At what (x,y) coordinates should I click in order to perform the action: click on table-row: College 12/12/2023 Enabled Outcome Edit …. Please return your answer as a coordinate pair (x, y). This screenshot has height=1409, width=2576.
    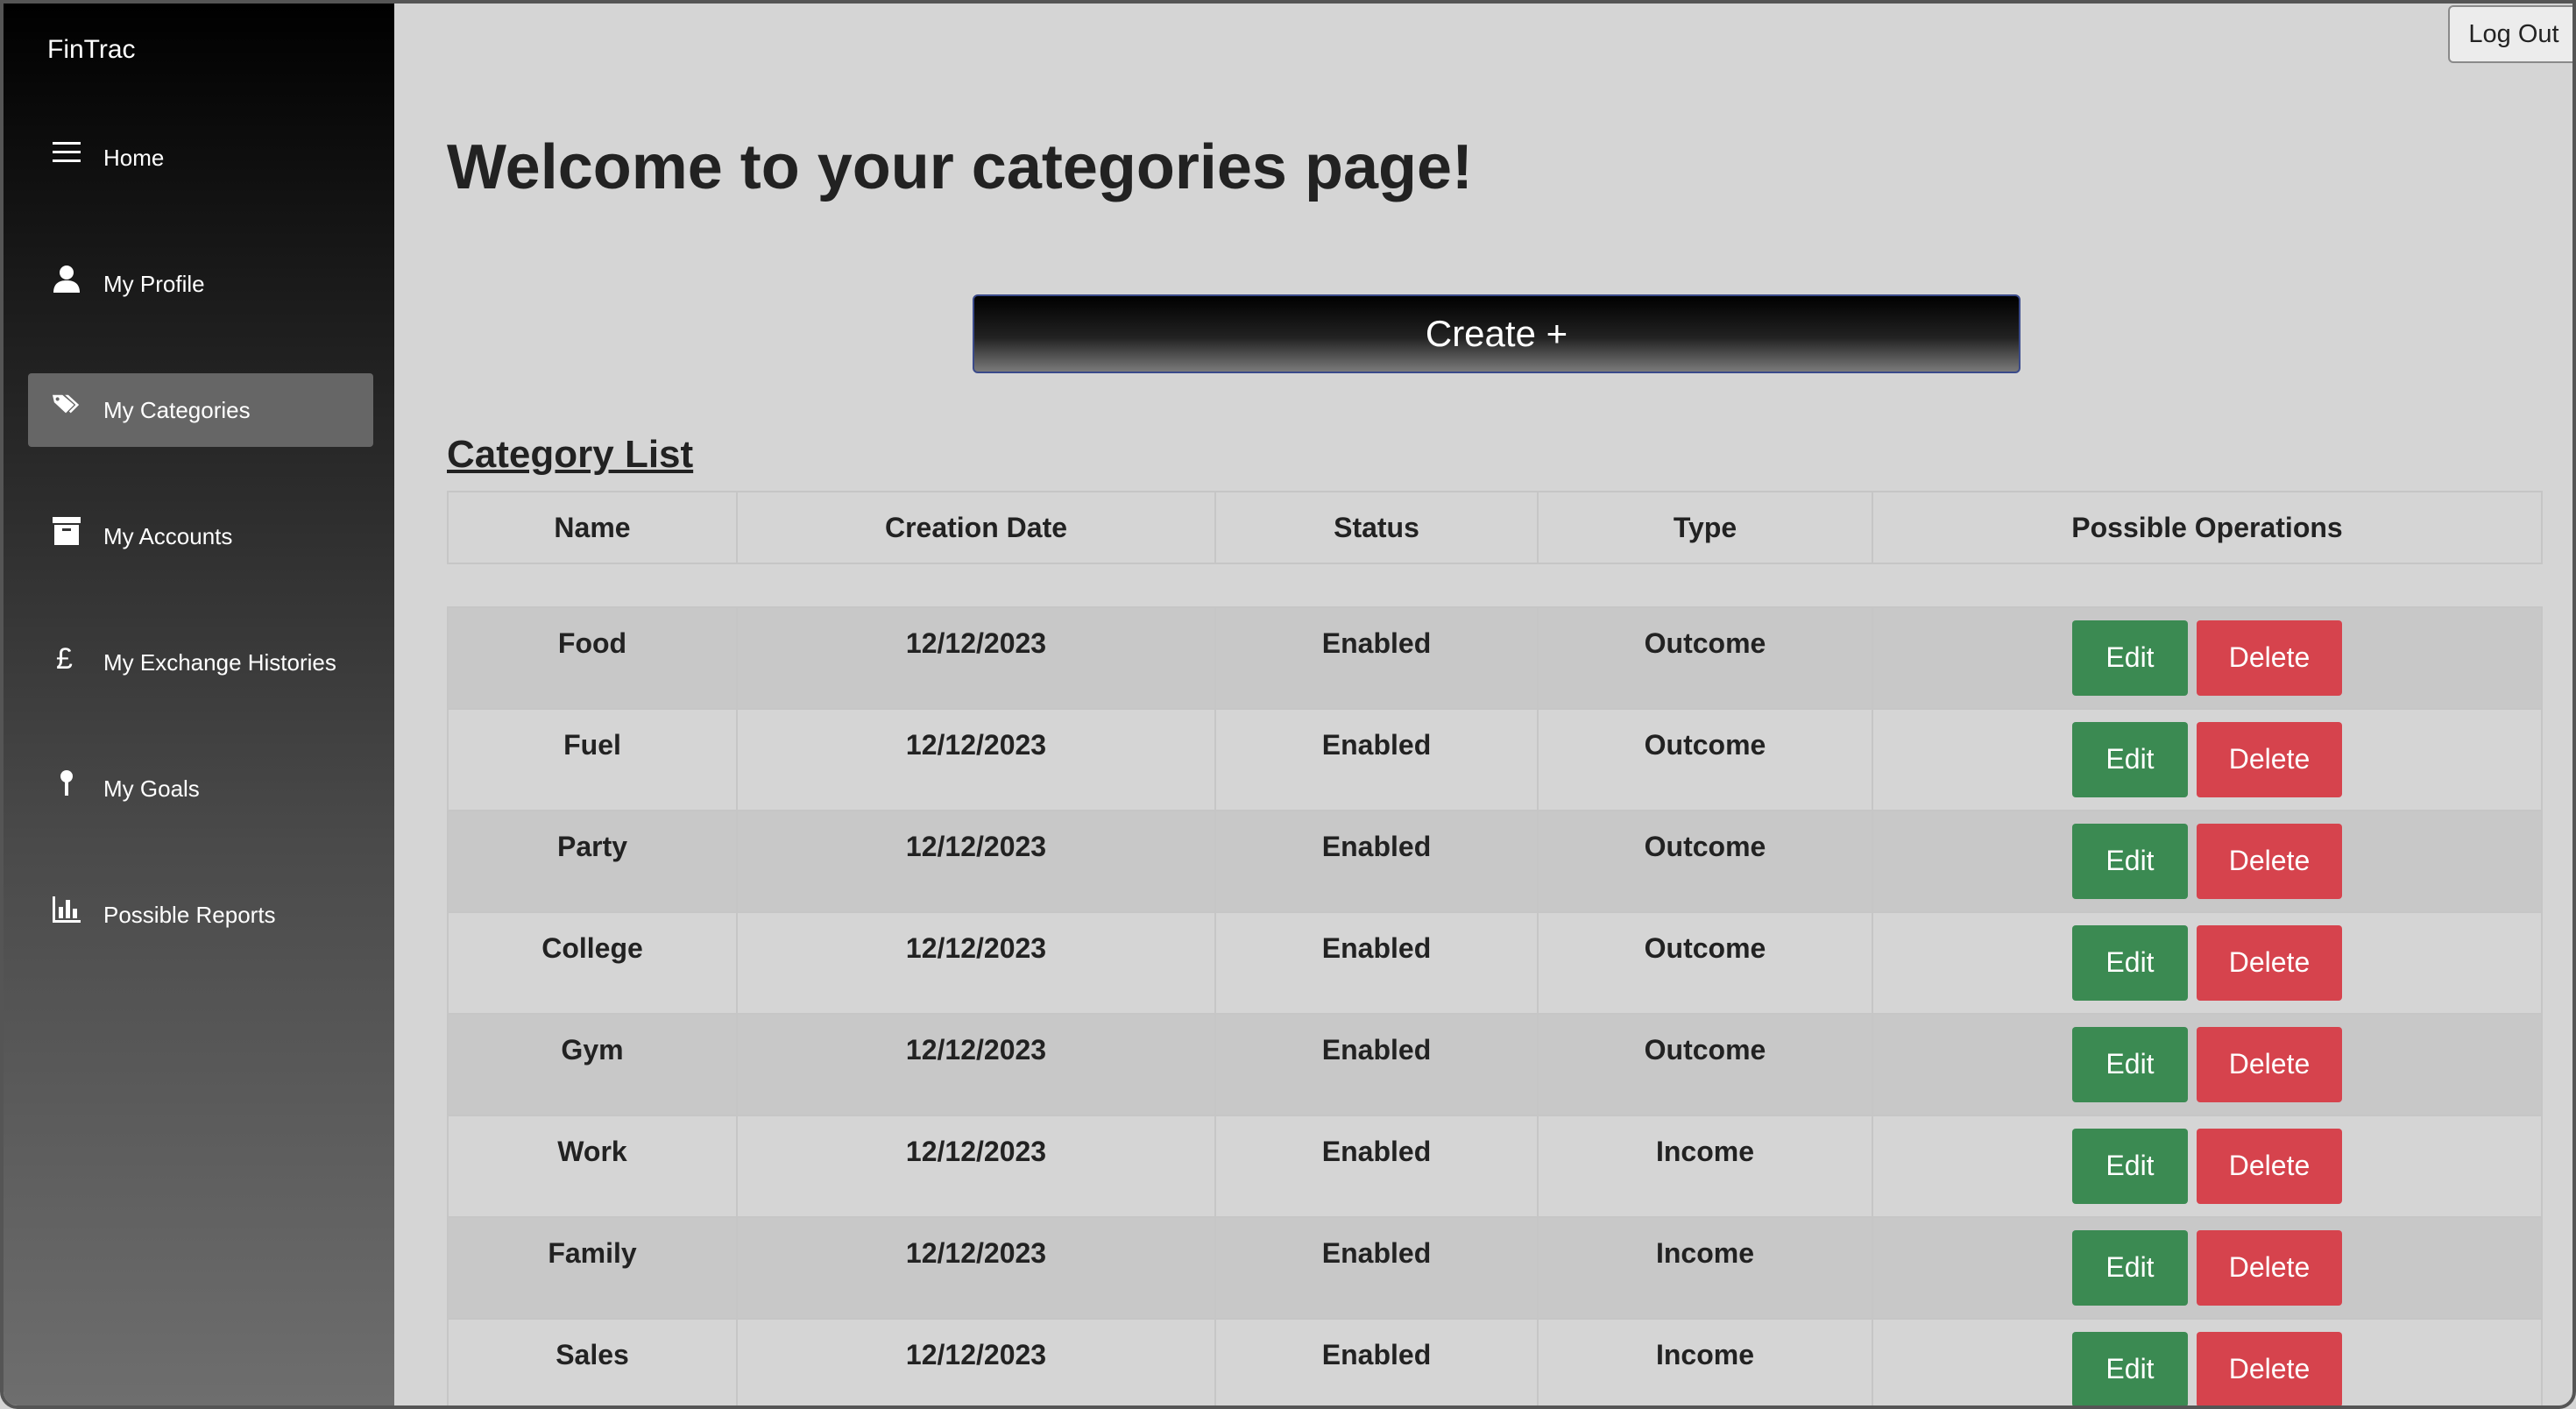
    Looking at the image, I should click on (1495, 963).